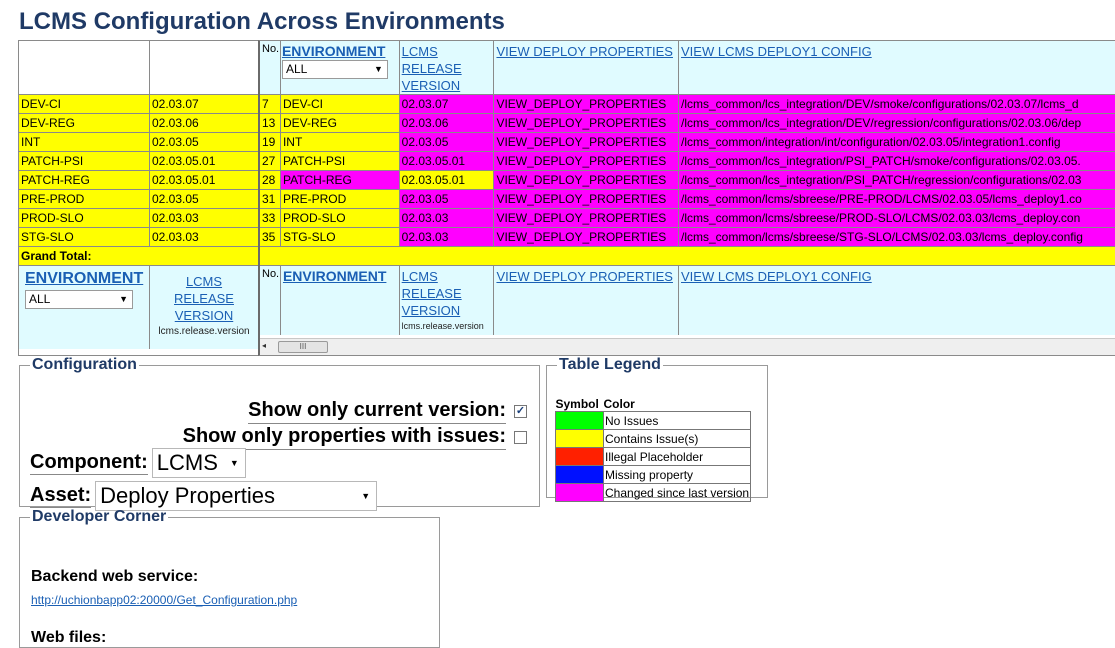 The image size is (1115, 648). I want to click on environment-cell: DEV-CI, so click(340, 104).